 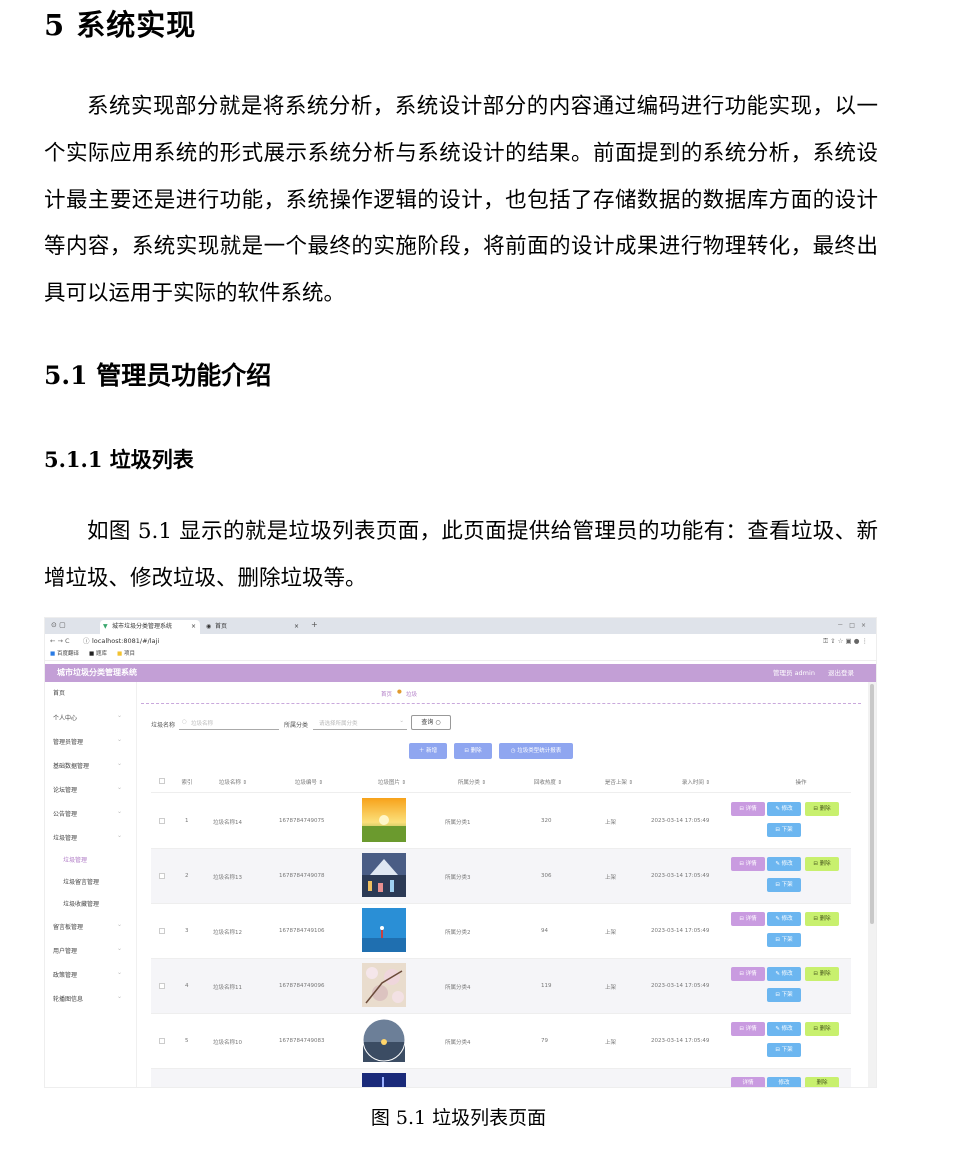 I want to click on row-delete-button: 删除, so click(x=822, y=1082).